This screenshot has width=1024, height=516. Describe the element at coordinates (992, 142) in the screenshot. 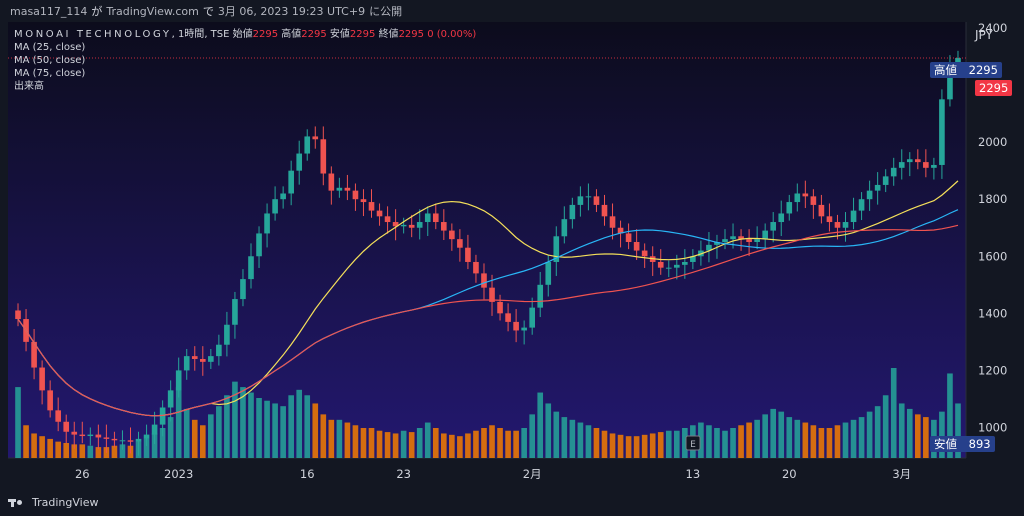

I see `y-tick-label: 2000` at that location.